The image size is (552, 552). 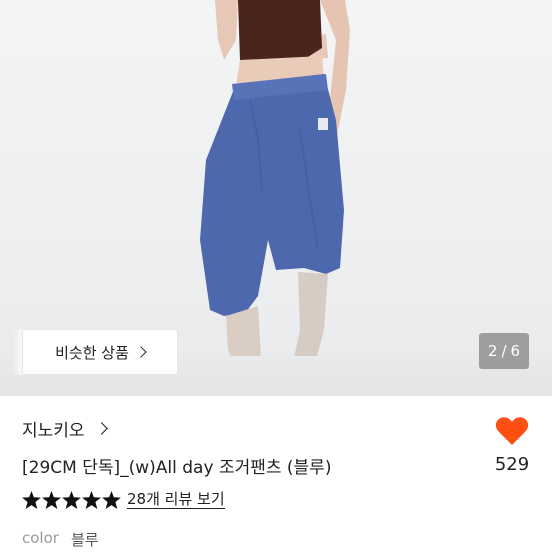 I want to click on star-rating, so click(x=71, y=499).